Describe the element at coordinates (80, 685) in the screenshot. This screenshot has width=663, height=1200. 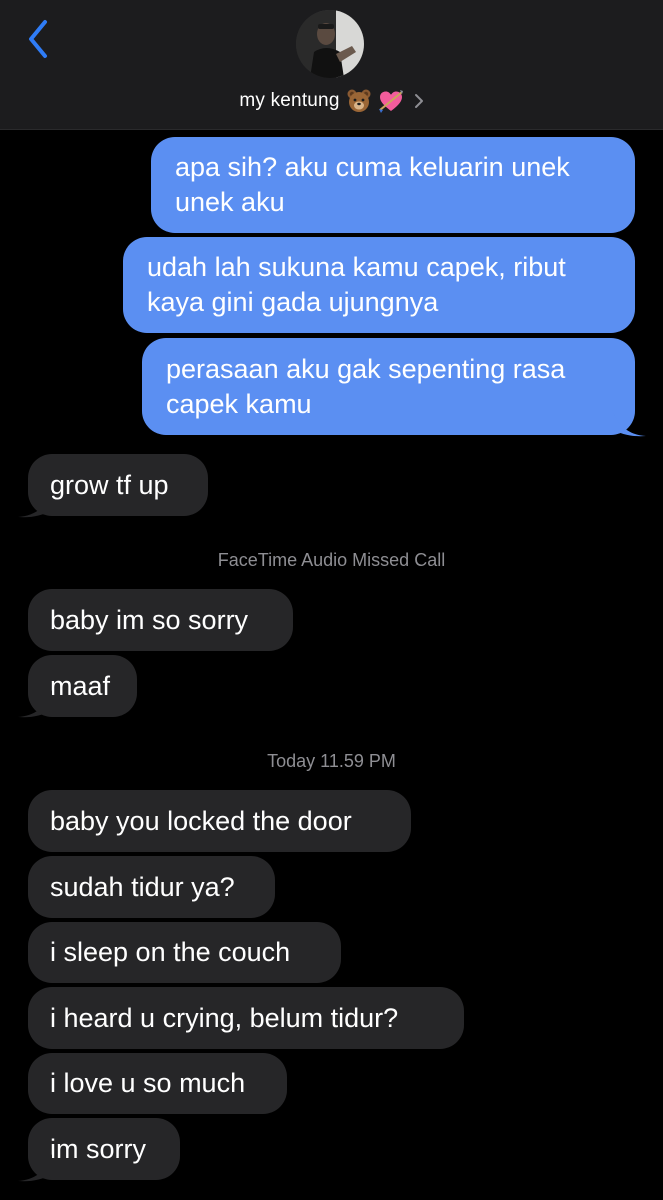
I see `message-text: maaf` at that location.